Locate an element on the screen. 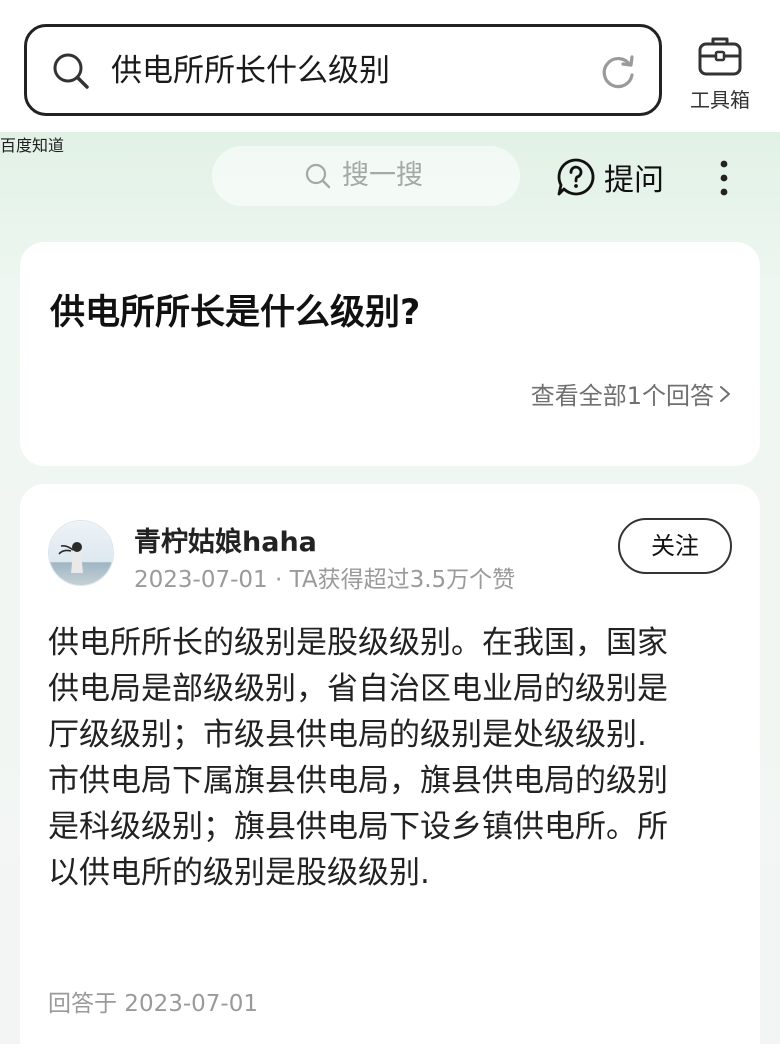 This screenshot has height=1064, width=780. answer-line: 供电所所长的级别是股级级别。在我国，国家 is located at coordinates (358, 643).